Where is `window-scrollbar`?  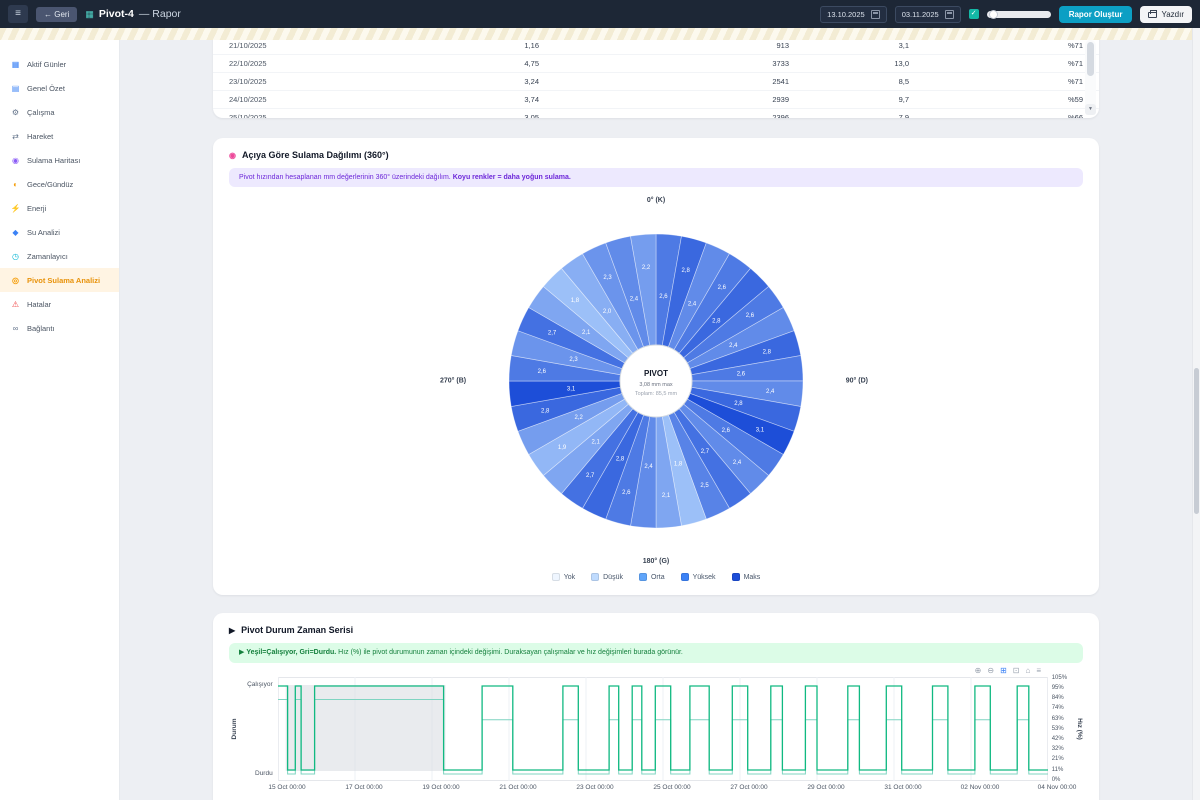 window-scrollbar is located at coordinates (1196, 414).